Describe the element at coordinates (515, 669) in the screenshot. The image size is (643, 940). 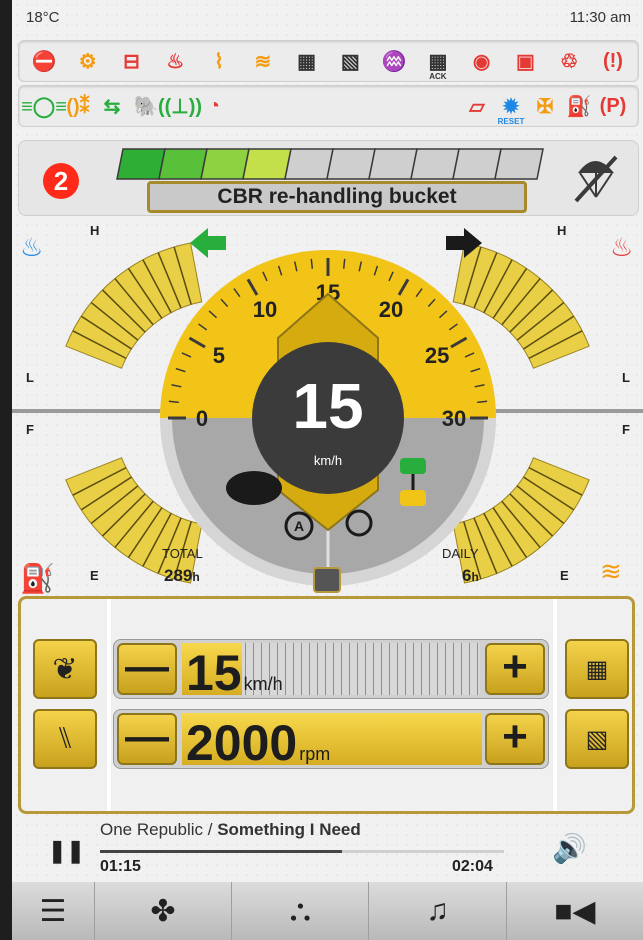
I see `speed-limit-plus-button: +` at that location.